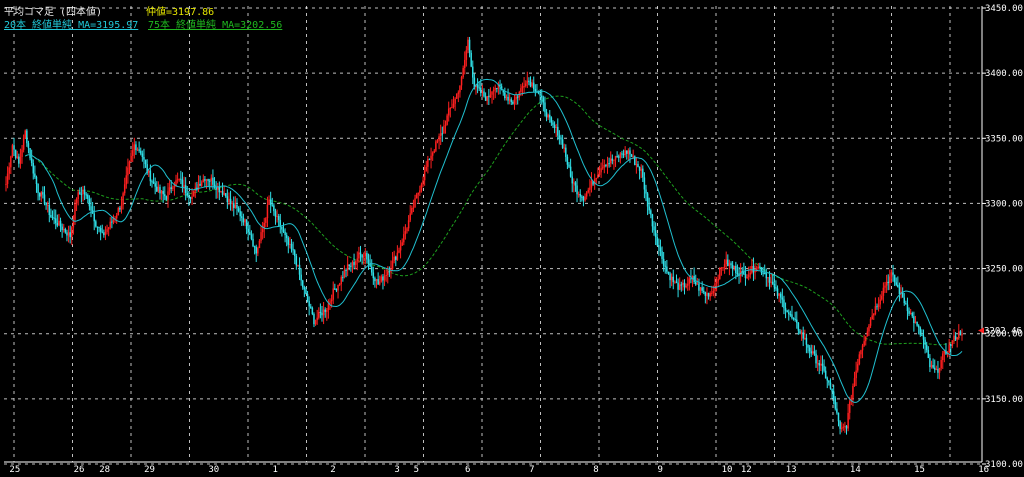 Image resolution: width=1024 pixels, height=477 pixels. What do you see at coordinates (1004, 204) in the screenshot?
I see `y-tick-label: 3300.00` at bounding box center [1004, 204].